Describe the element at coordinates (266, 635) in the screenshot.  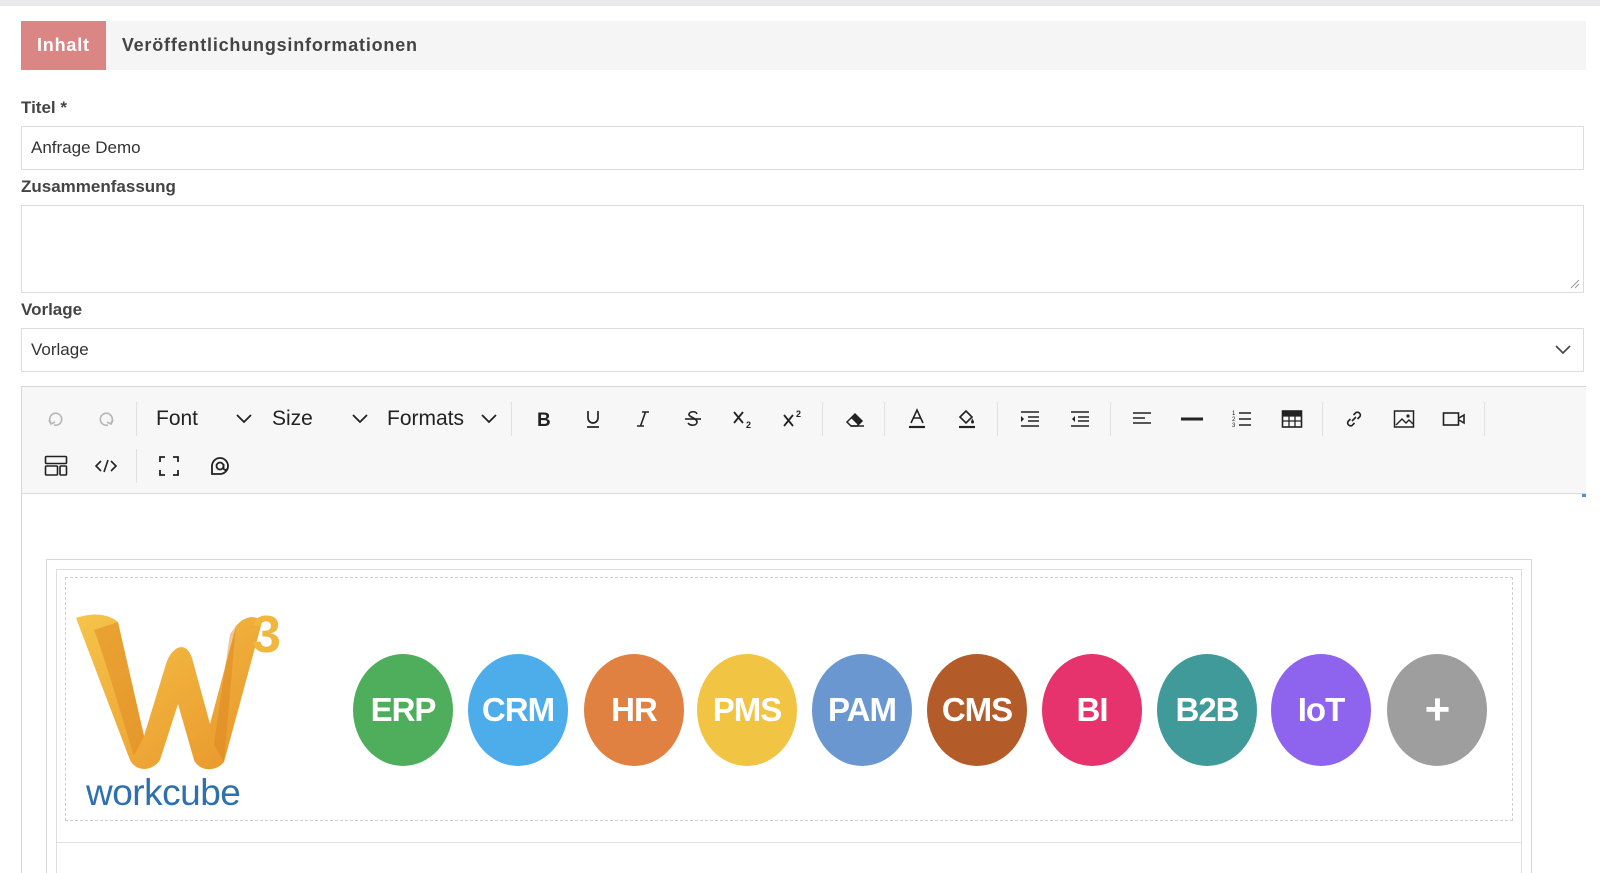
I see `logo-superscript: 3` at that location.